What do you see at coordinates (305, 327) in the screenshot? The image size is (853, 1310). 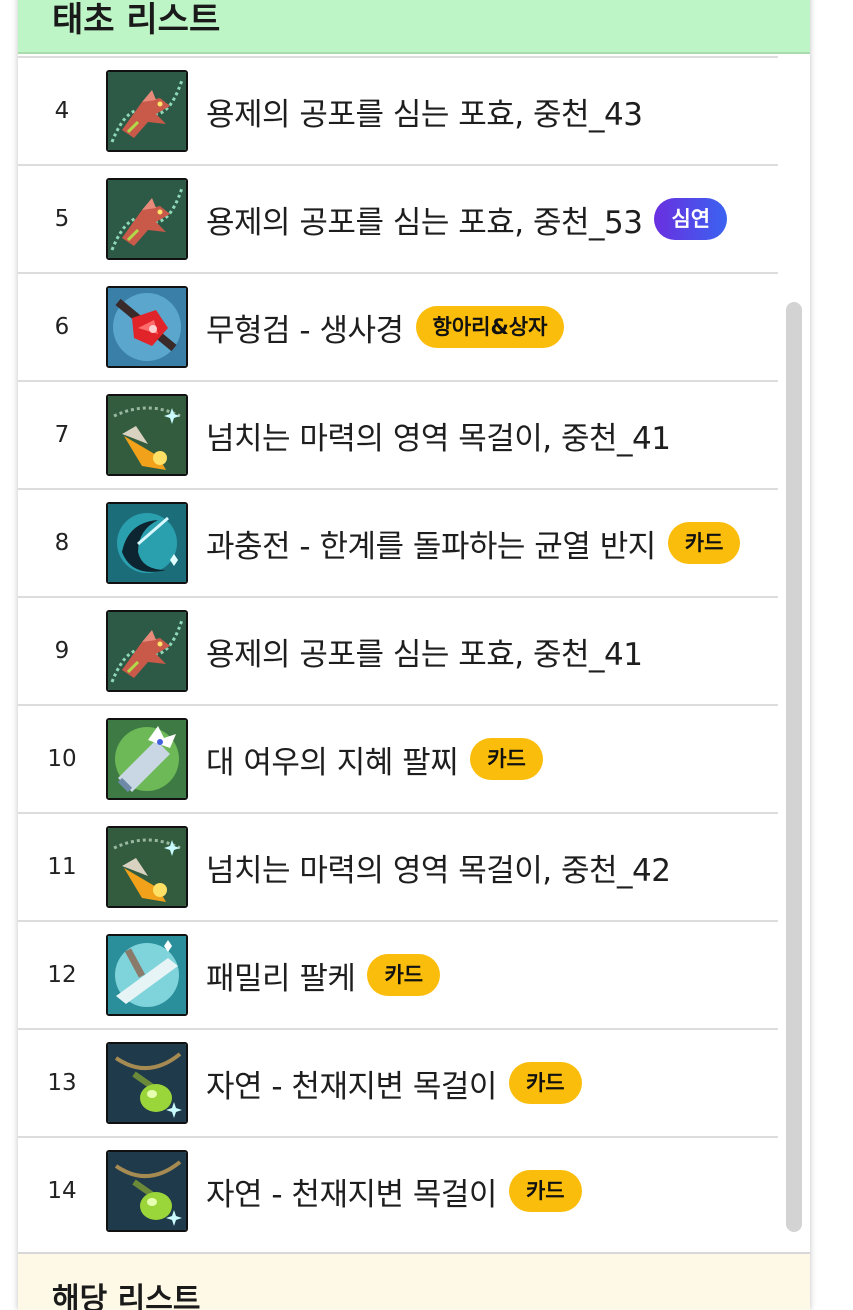 I see `item-name: 무형검 - 생사경` at bounding box center [305, 327].